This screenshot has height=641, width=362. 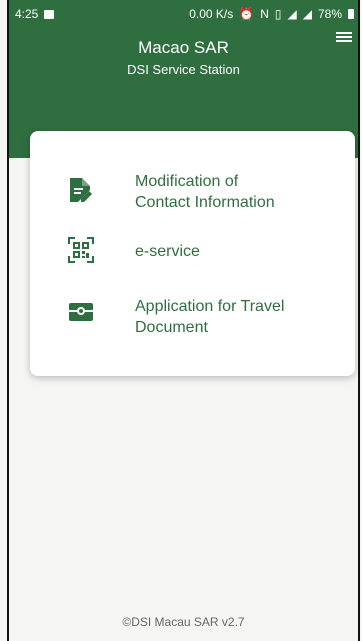 What do you see at coordinates (329, 14) in the screenshot?
I see `battery-percent: 78%` at bounding box center [329, 14].